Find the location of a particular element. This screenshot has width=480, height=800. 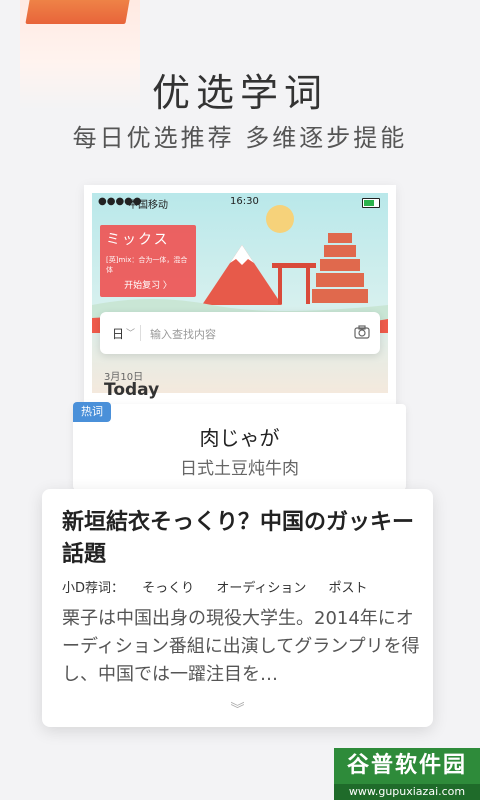

camera-icon is located at coordinates (362, 333).